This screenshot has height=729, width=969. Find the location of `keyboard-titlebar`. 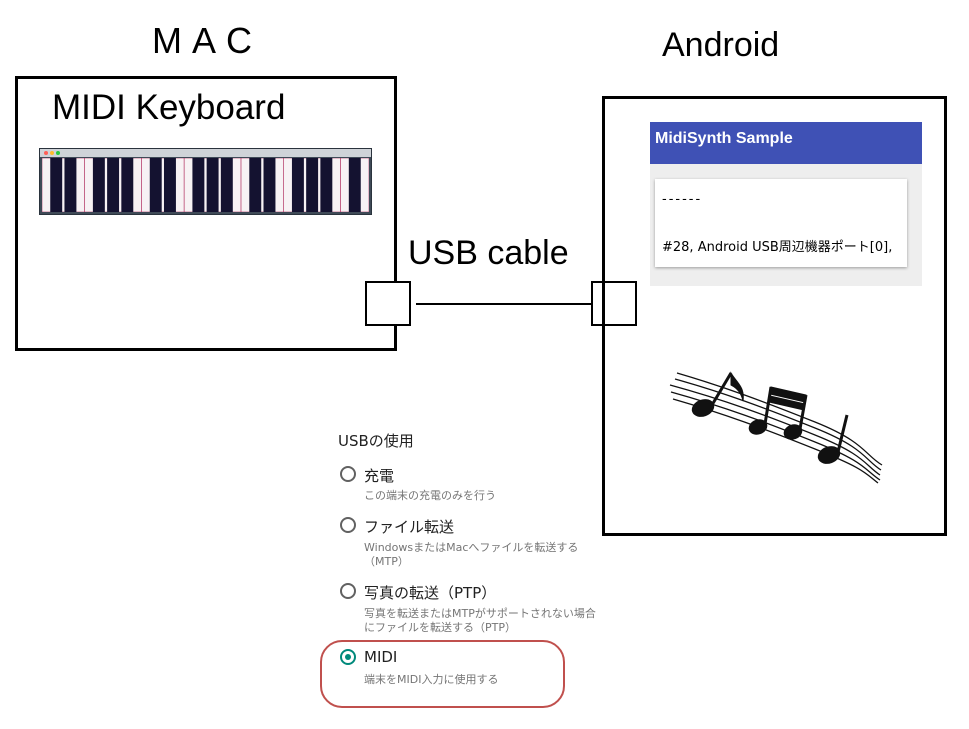

keyboard-titlebar is located at coordinates (205, 153).